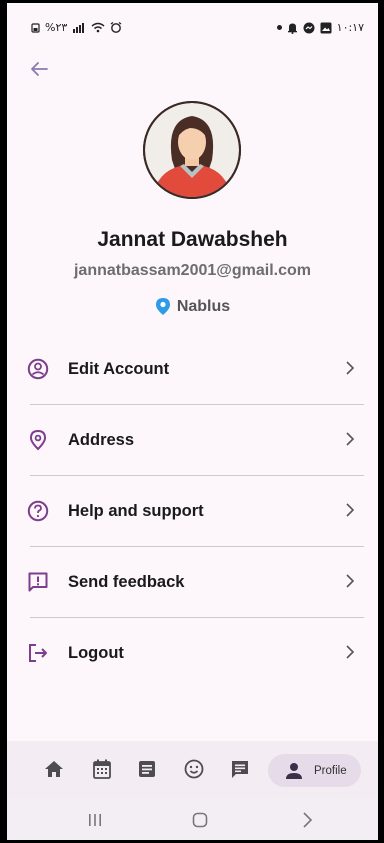 The width and height of the screenshot is (384, 843). What do you see at coordinates (38, 369) in the screenshot?
I see `account-circle-icon` at bounding box center [38, 369].